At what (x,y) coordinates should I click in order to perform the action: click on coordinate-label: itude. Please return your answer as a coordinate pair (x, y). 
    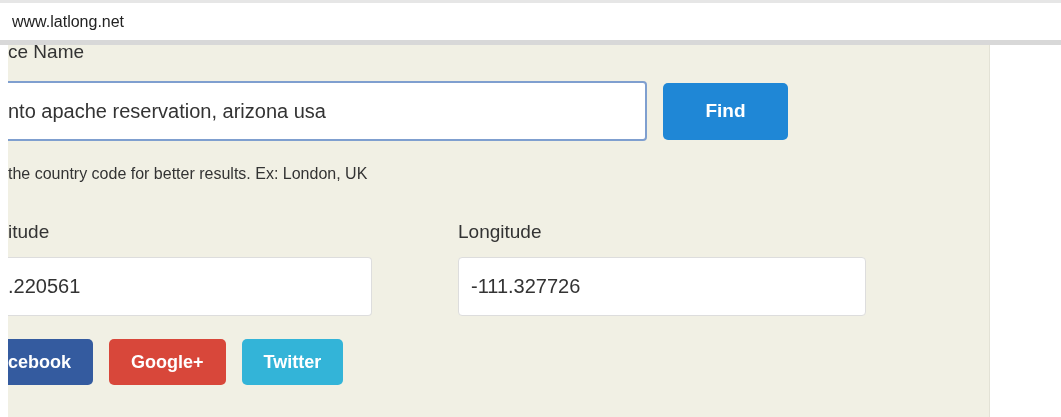
    Looking at the image, I should click on (29, 232).